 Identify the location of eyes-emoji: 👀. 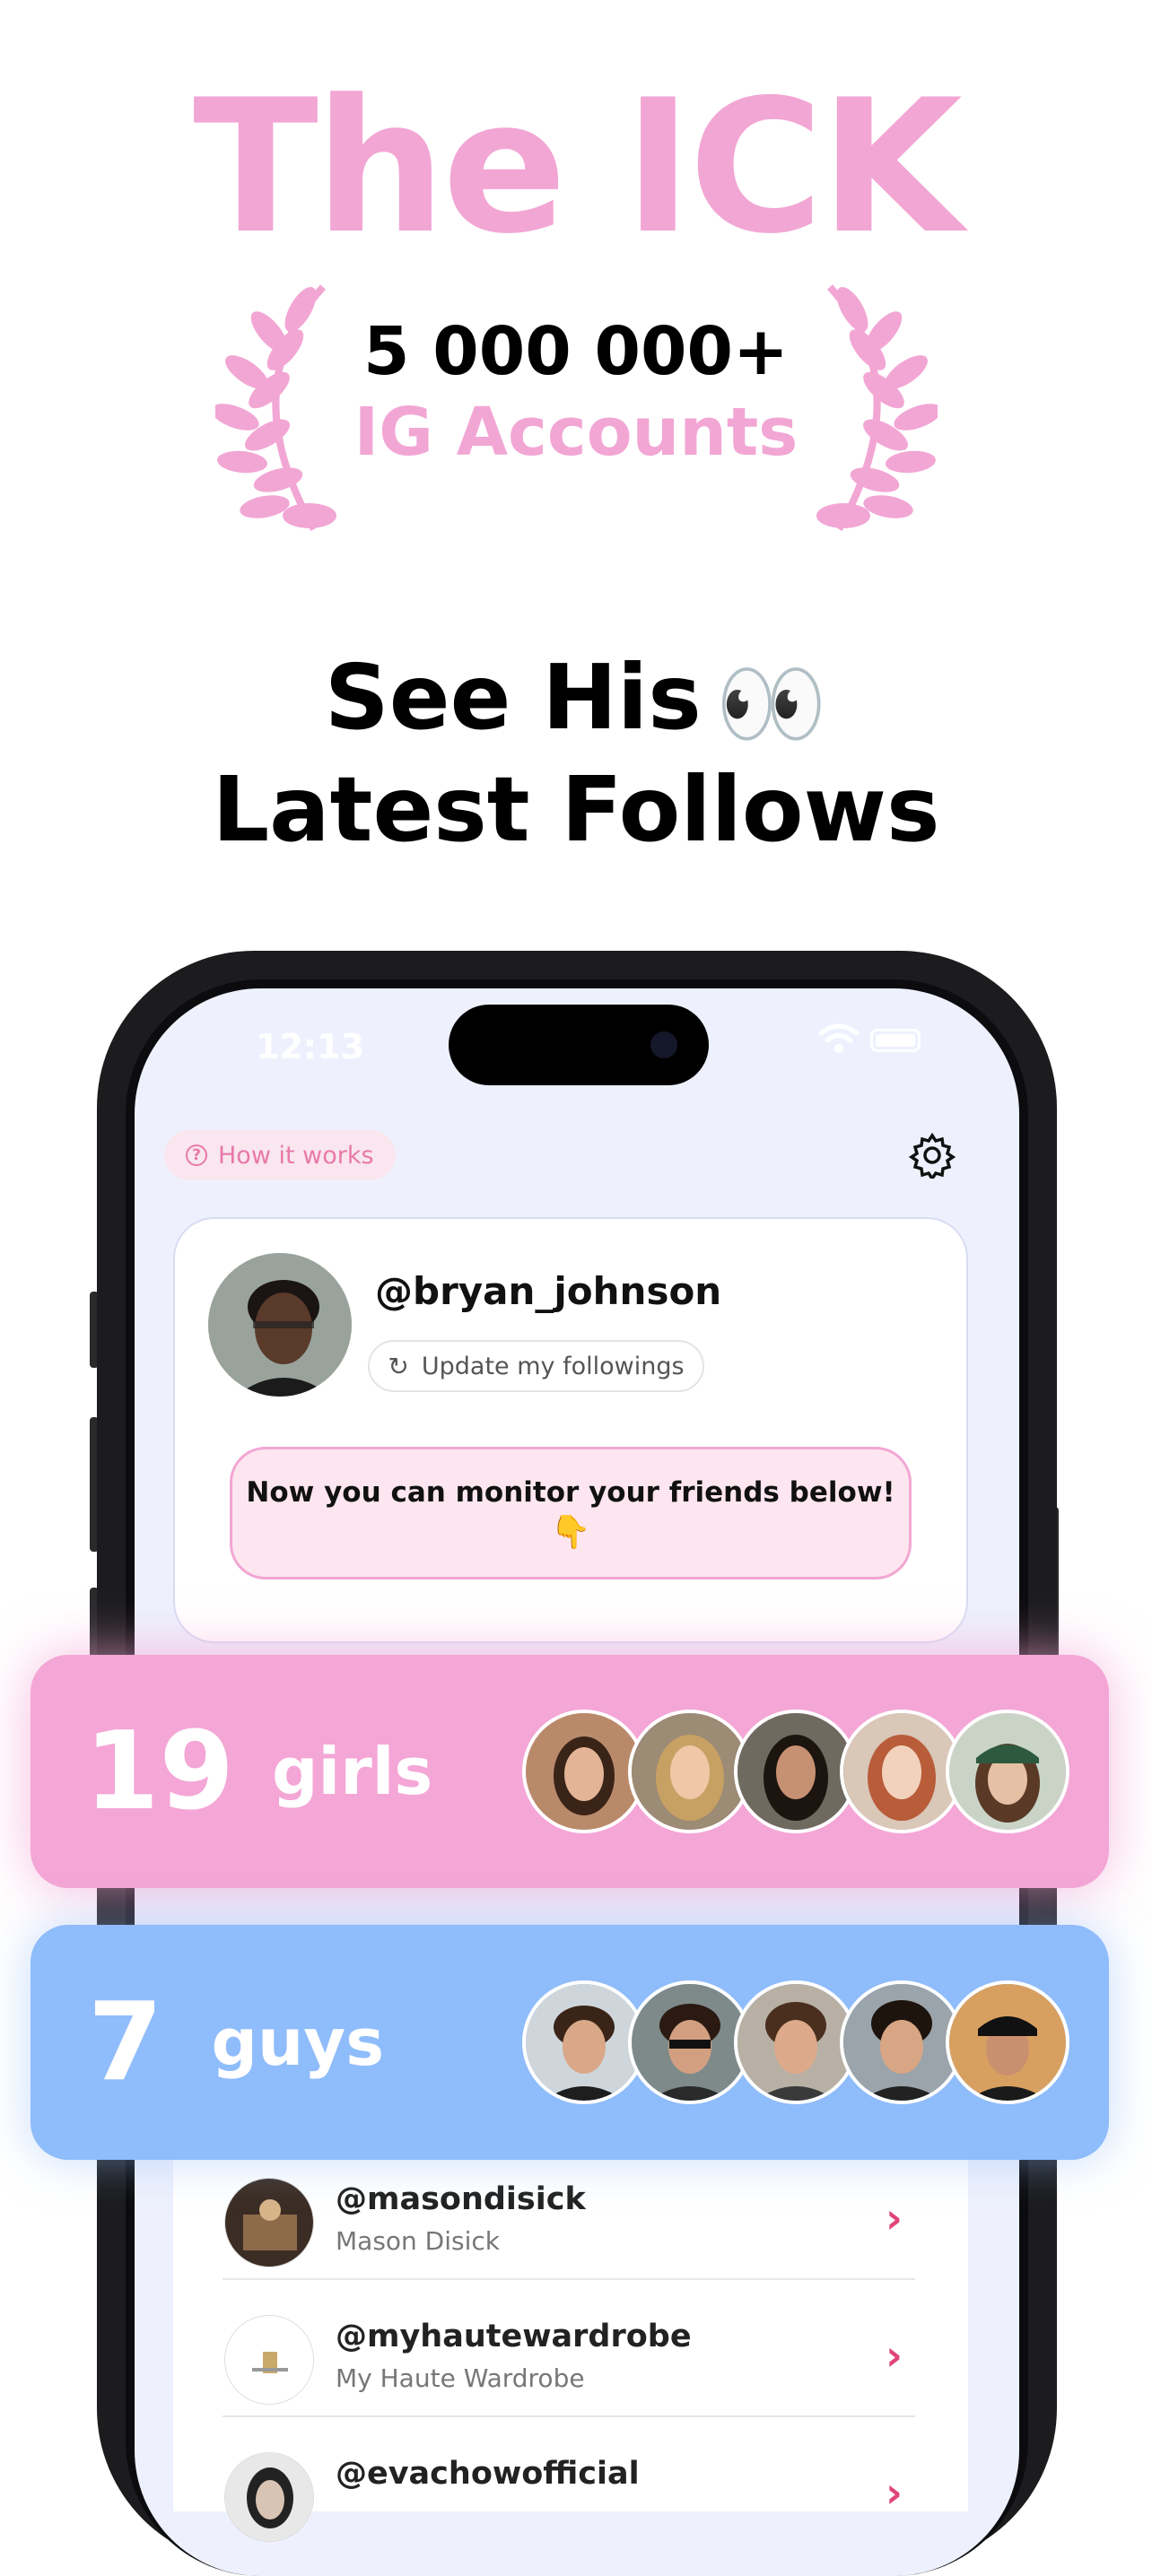
(771, 704).